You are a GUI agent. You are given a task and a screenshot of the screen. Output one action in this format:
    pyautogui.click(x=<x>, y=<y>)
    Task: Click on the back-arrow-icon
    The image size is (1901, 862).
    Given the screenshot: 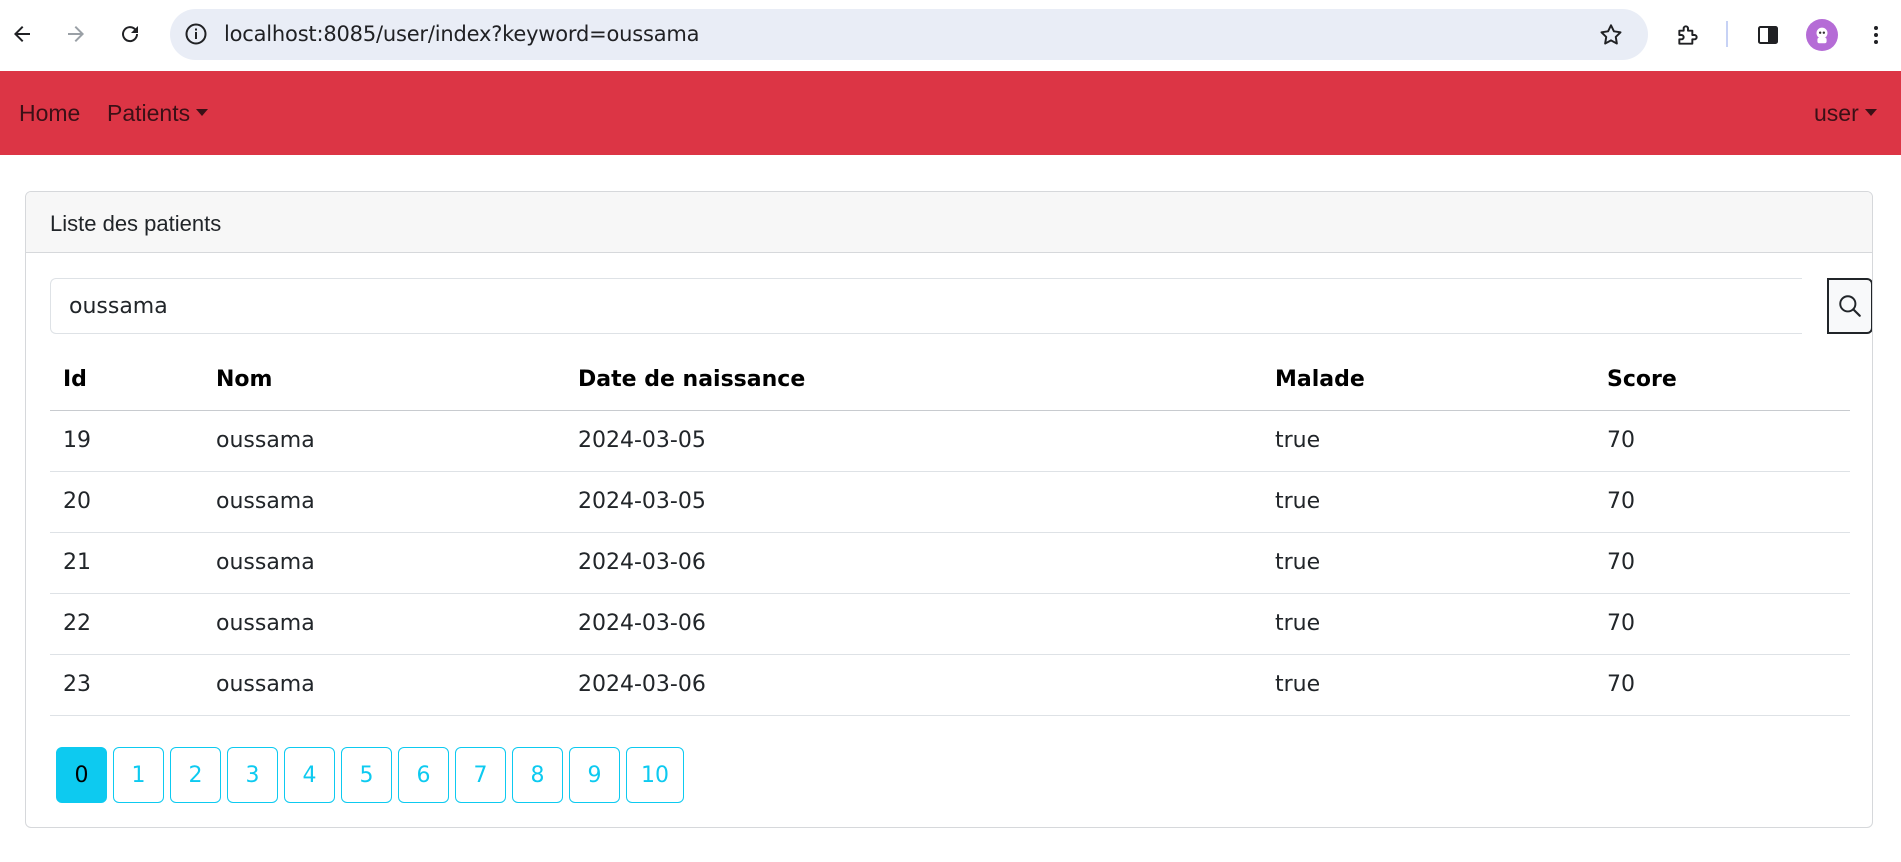 What is the action you would take?
    pyautogui.click(x=22, y=34)
    